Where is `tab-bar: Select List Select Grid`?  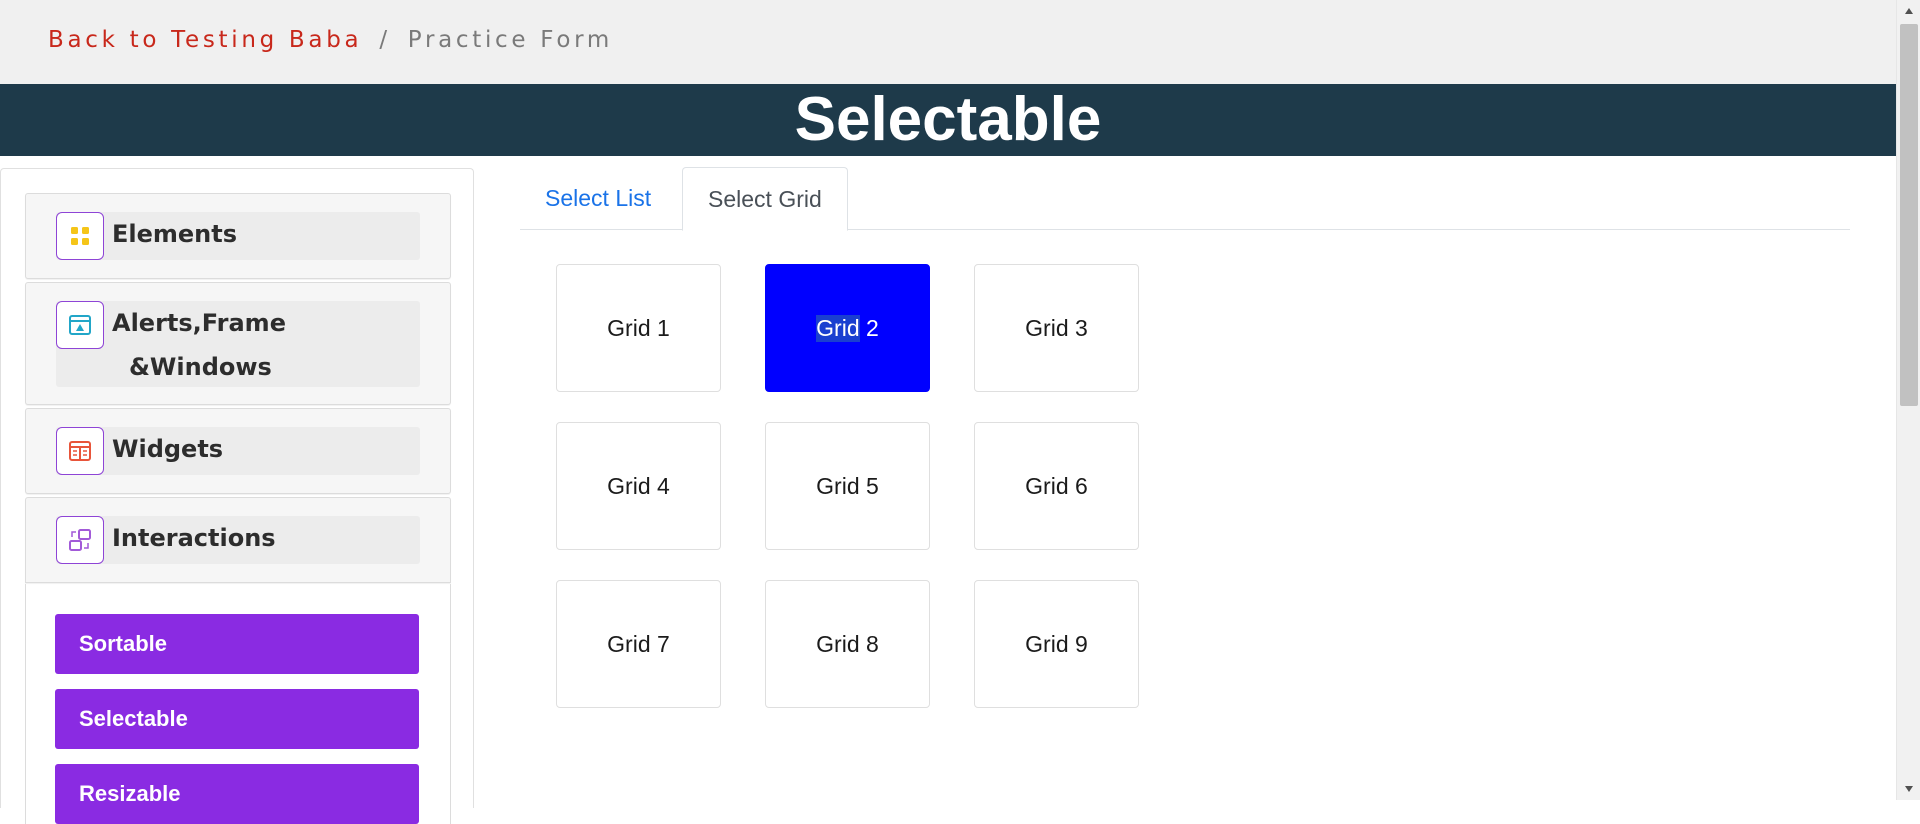
tab-bar: Select List Select Grid is located at coordinates (1185, 199).